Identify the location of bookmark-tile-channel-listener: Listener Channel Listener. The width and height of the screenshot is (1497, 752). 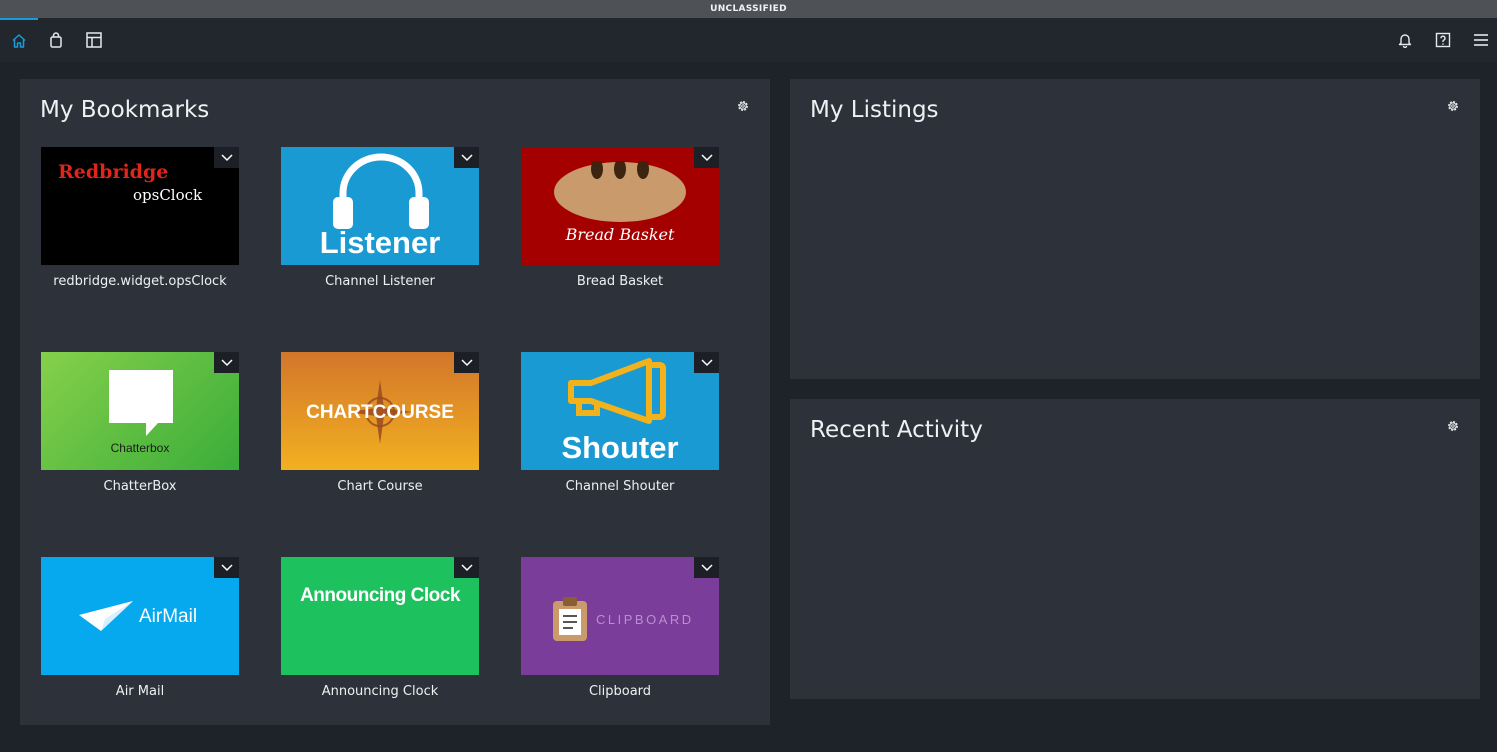
(380, 244).